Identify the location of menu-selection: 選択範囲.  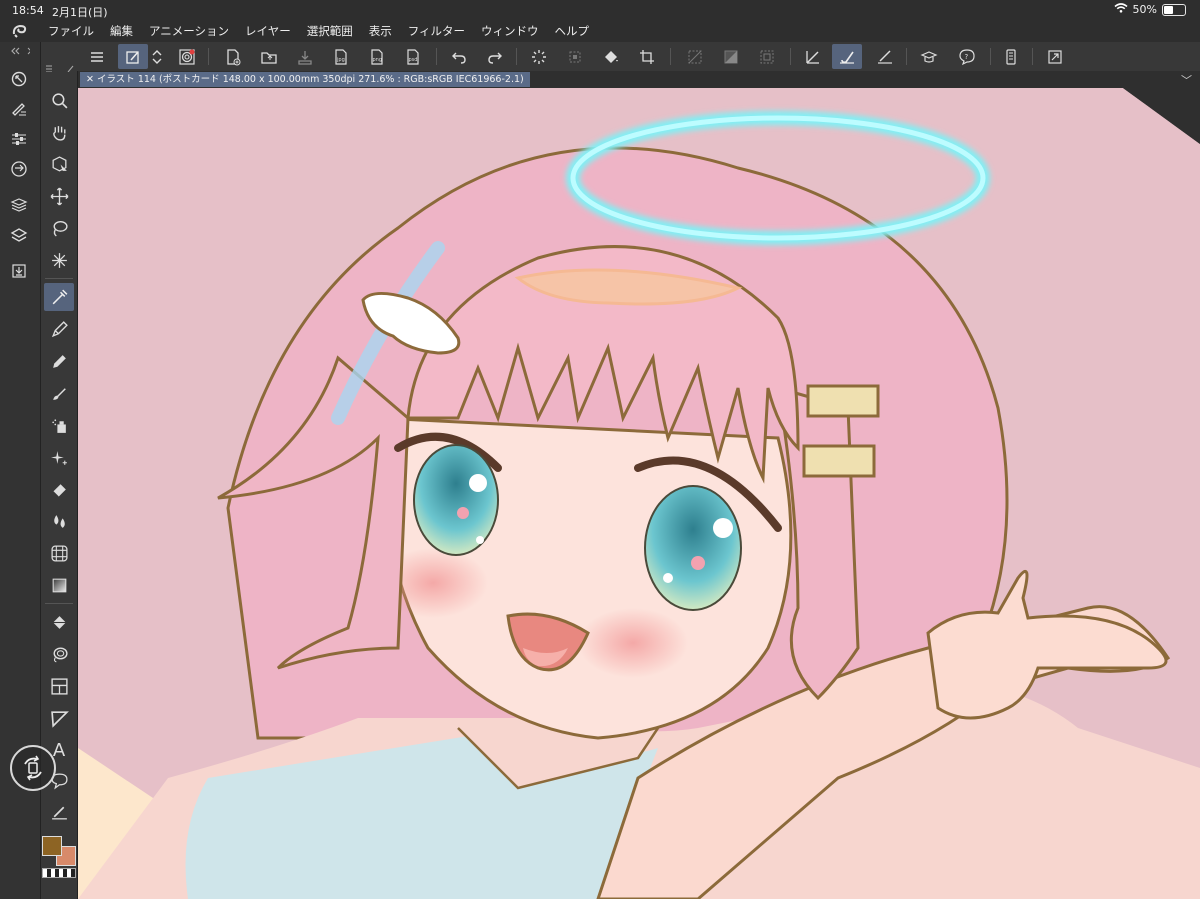
(330, 31).